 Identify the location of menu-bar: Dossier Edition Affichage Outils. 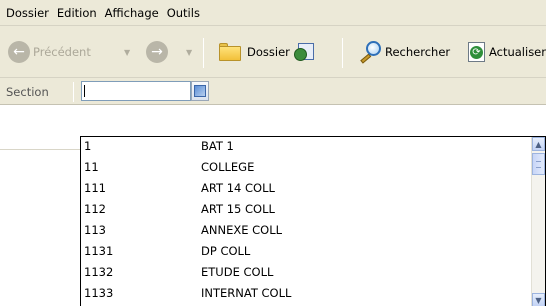
(273, 13).